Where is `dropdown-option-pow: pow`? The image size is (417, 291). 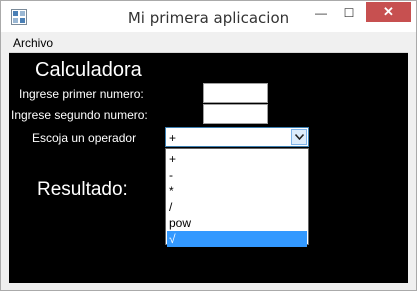
dropdown-option-pow: pow is located at coordinates (237, 223).